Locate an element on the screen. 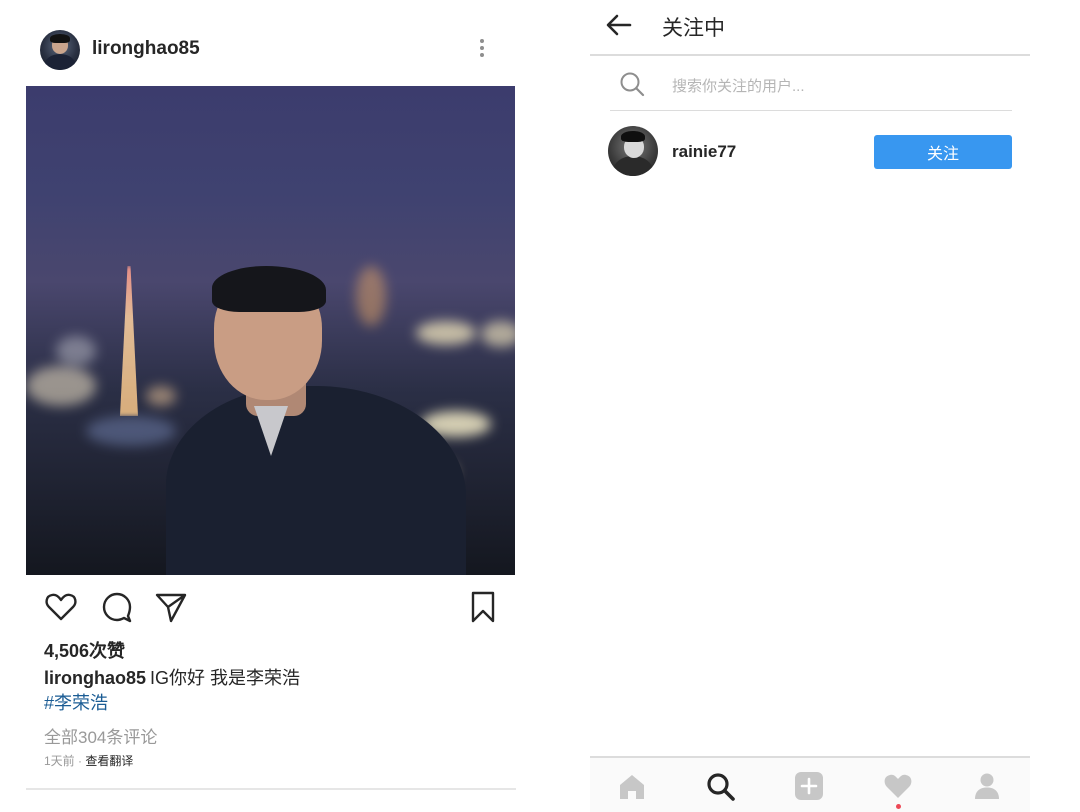  post-actions is located at coordinates (274, 607).